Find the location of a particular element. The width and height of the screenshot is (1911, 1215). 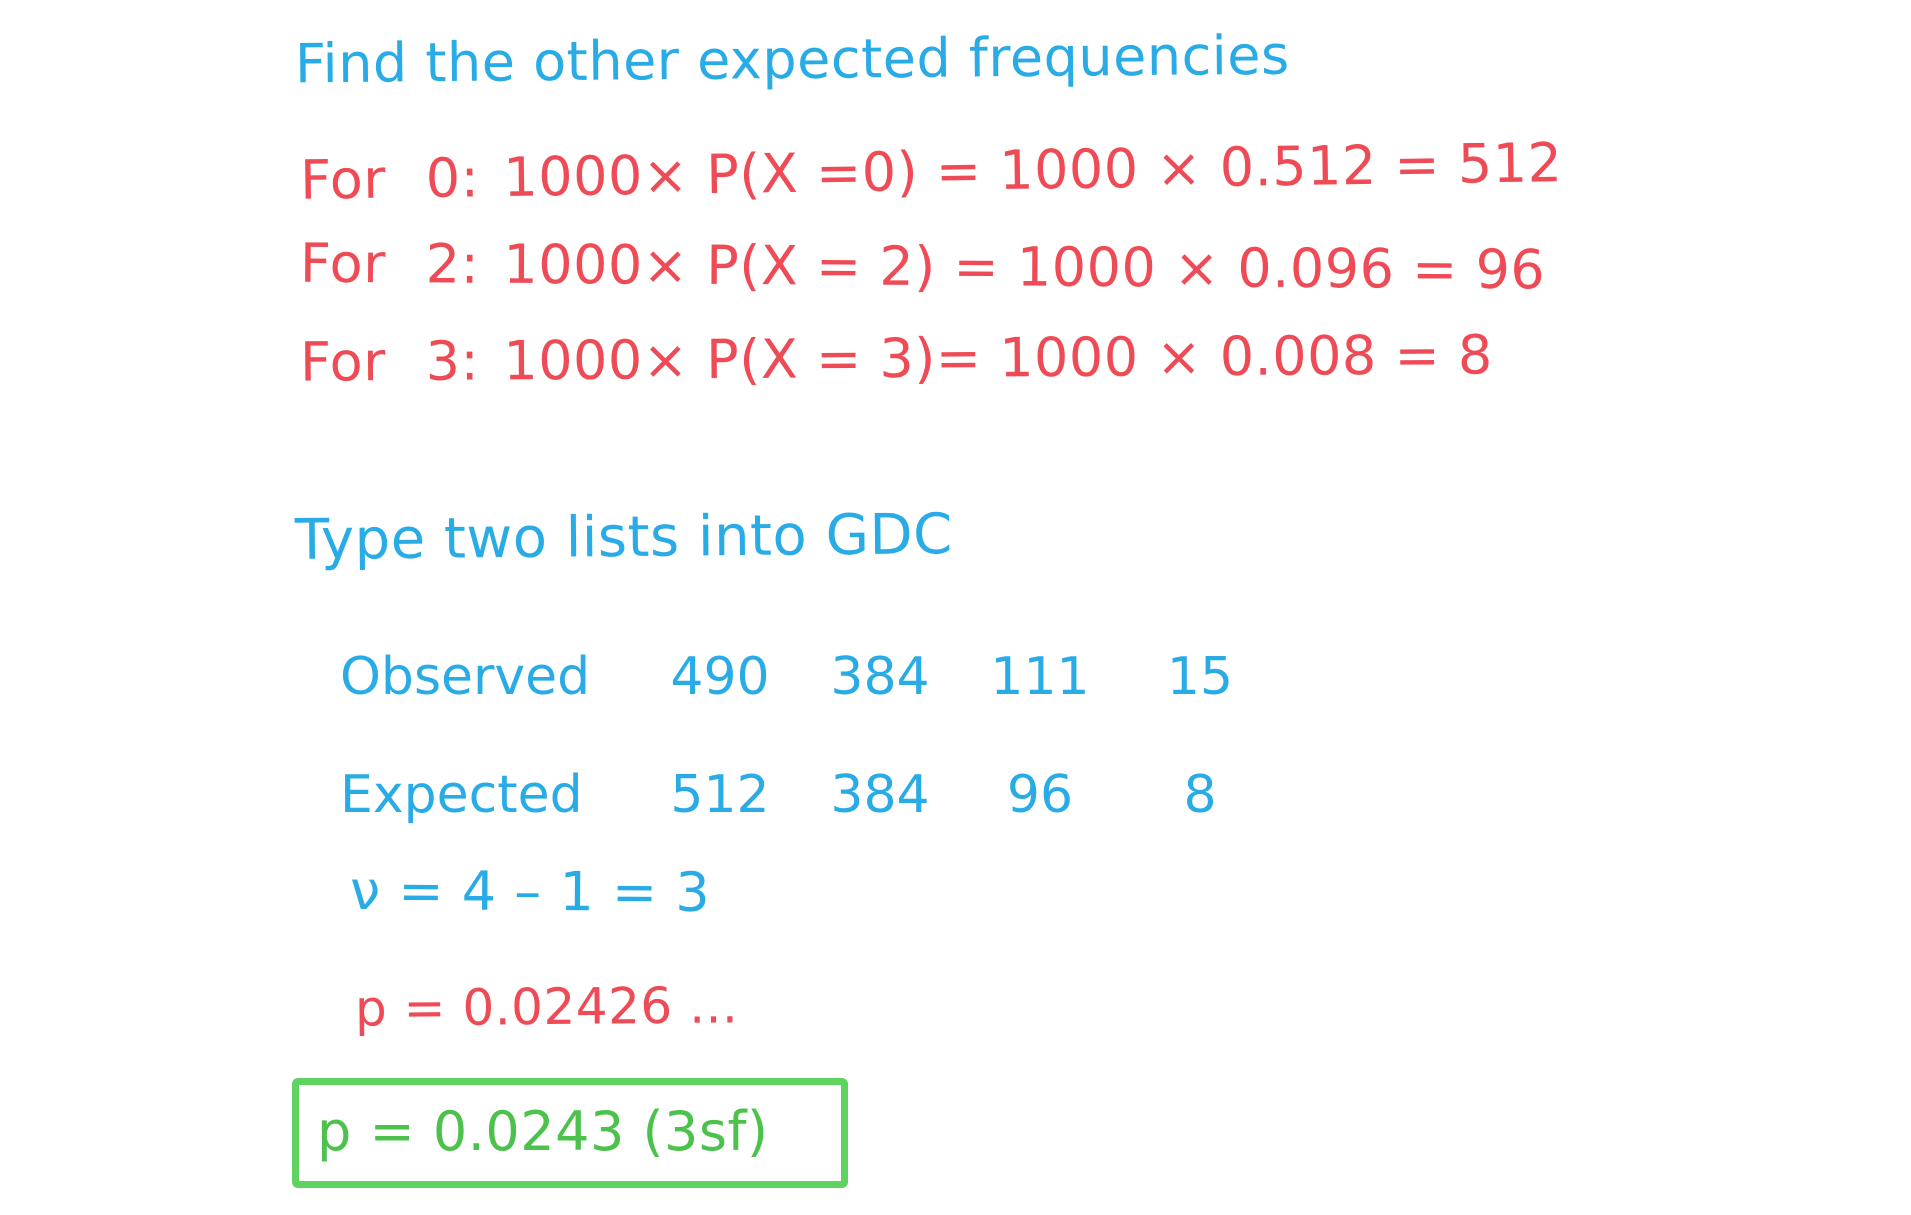

working-line-outcome: 0: is located at coordinates (452, 178).